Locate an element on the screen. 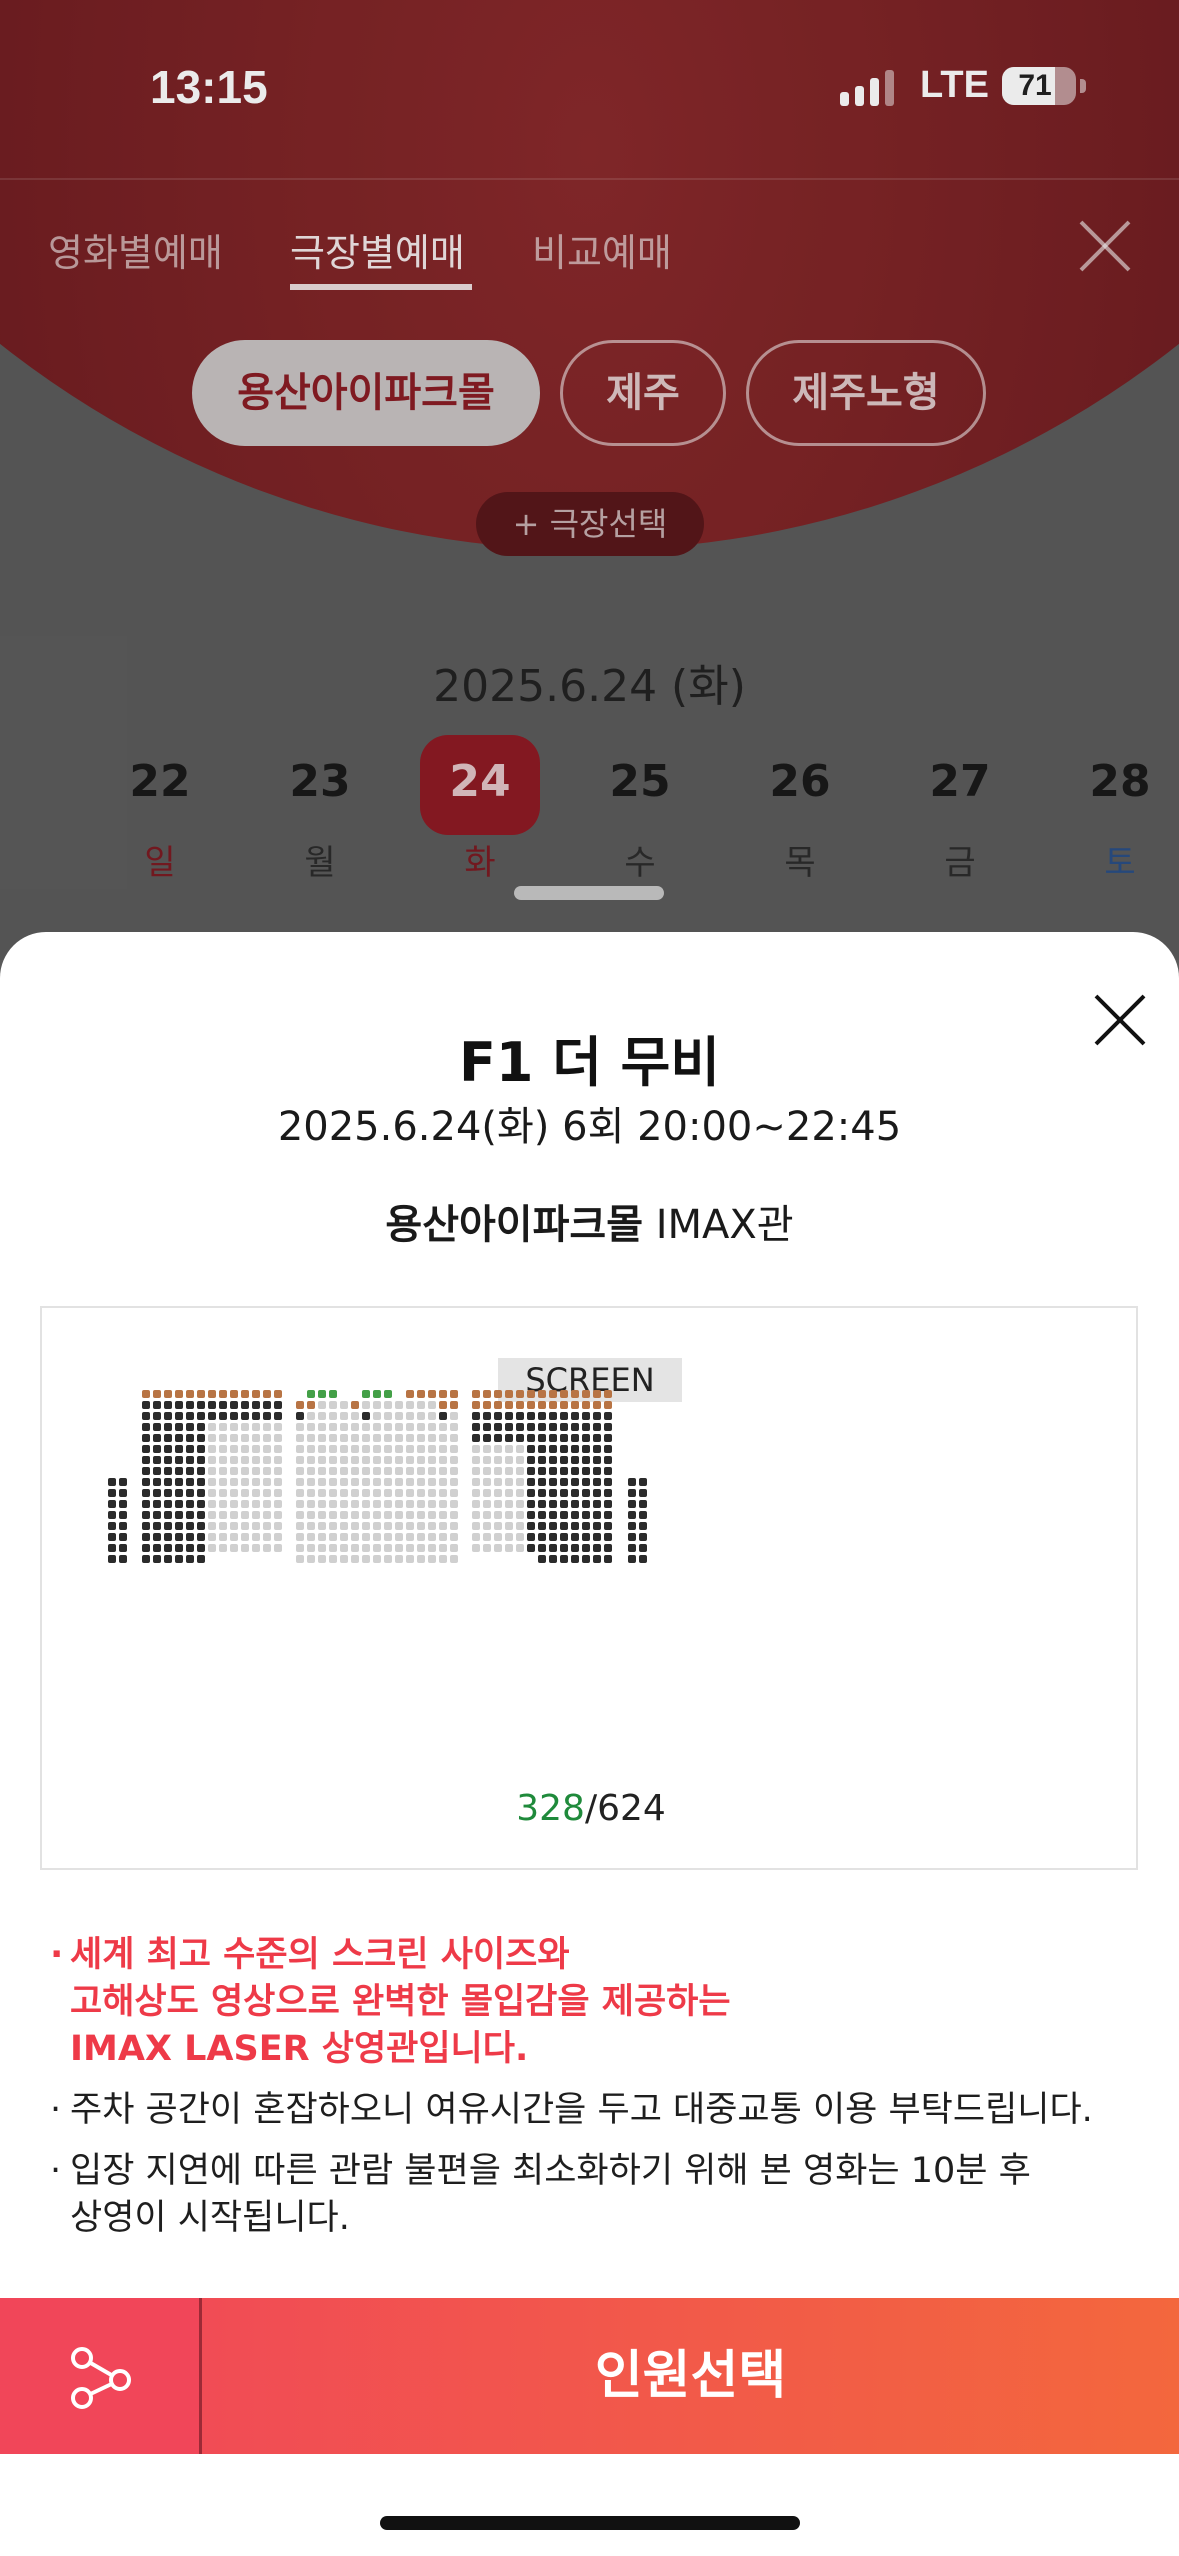 This screenshot has height=2556, width=1179. share-button is located at coordinates (101, 2376).